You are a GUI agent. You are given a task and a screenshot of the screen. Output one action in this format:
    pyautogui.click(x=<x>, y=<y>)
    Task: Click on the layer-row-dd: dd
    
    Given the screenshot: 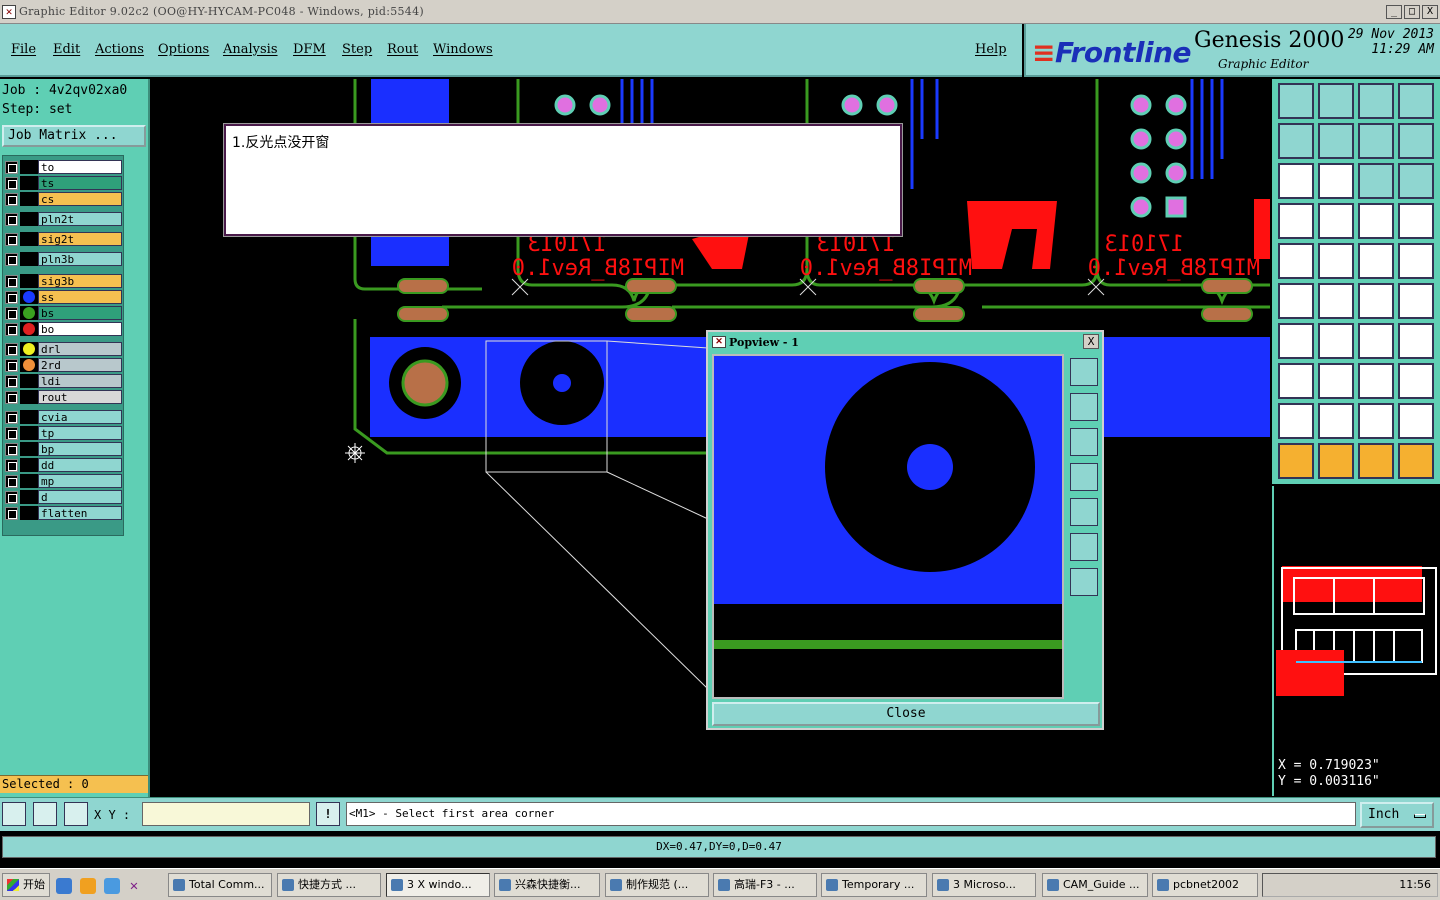 What is the action you would take?
    pyautogui.click(x=63, y=465)
    